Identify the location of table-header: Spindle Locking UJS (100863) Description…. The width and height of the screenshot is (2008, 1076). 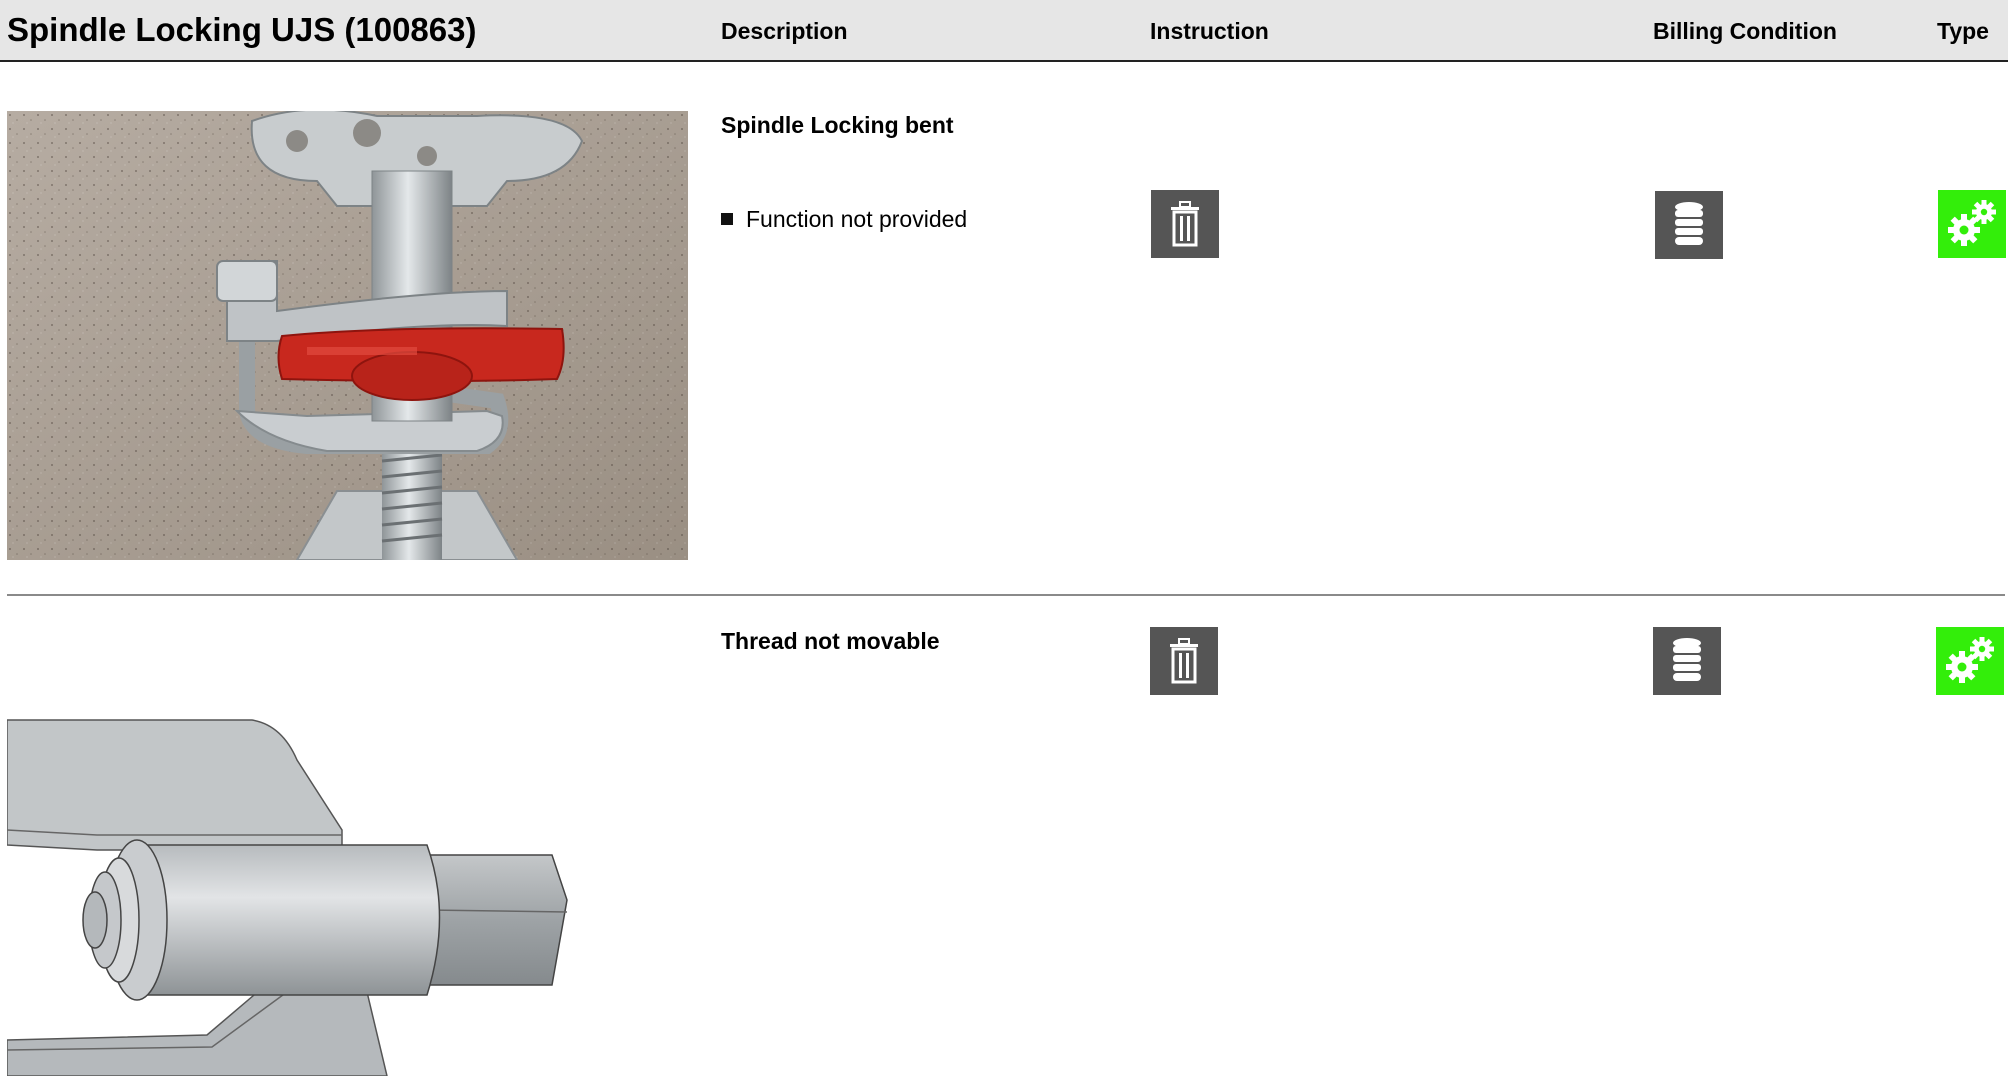
(1004, 31).